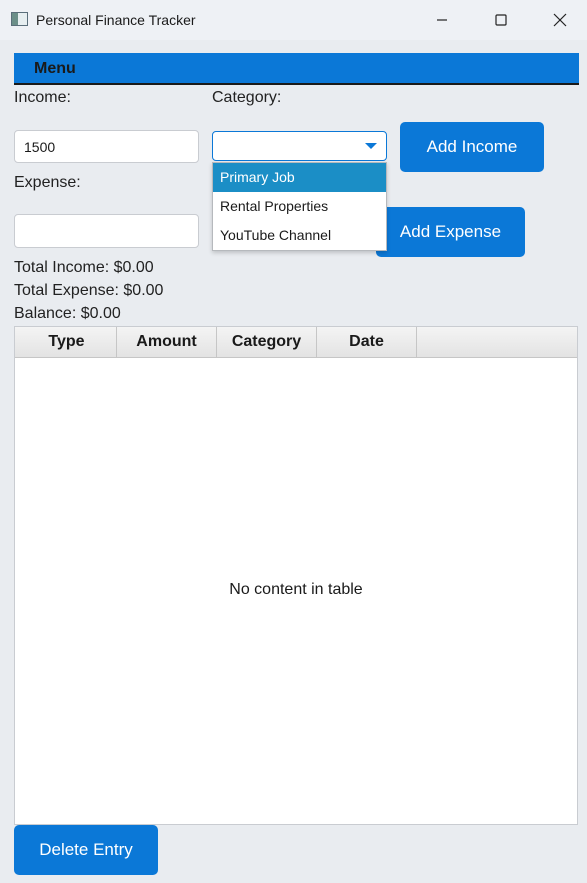 The image size is (587, 883). What do you see at coordinates (296, 69) in the screenshot?
I see `menu-bar: Menu` at bounding box center [296, 69].